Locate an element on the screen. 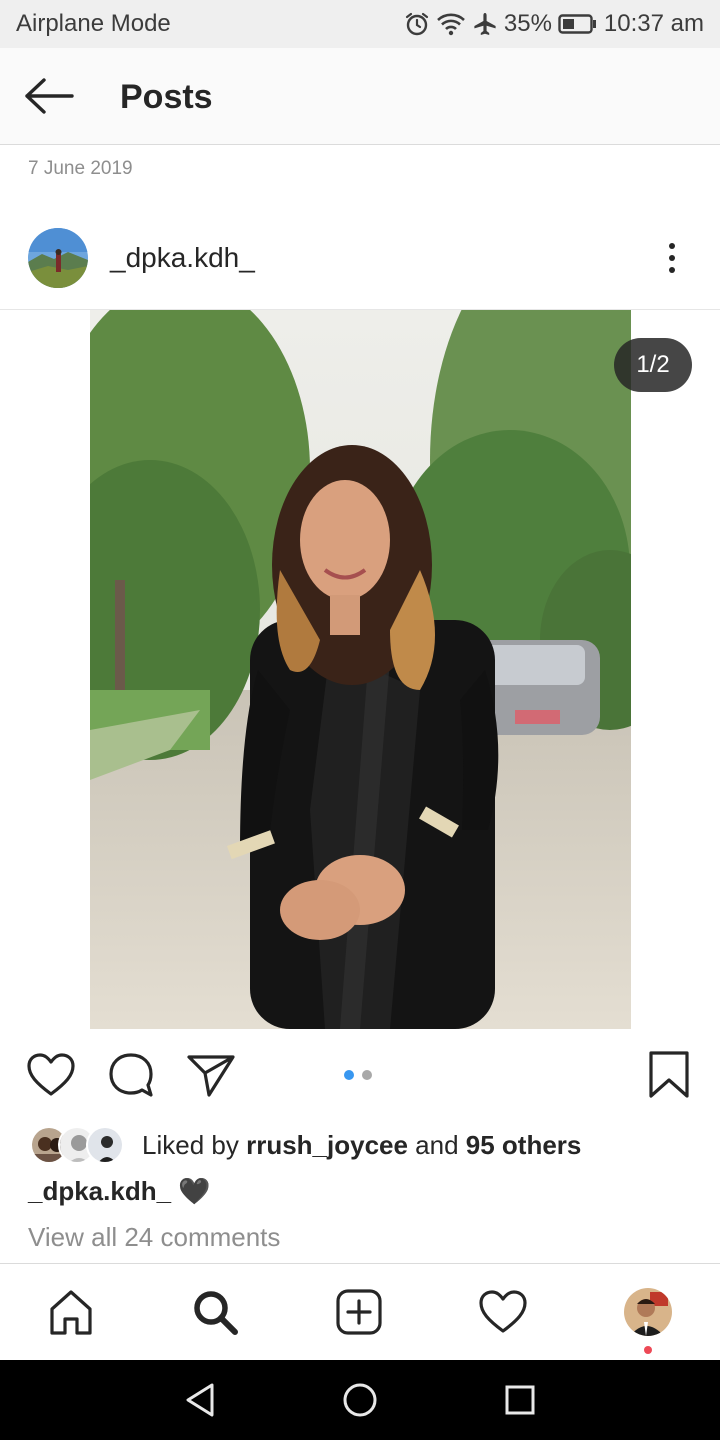 This screenshot has width=720, height=1440. share-button is located at coordinates (211, 1075).